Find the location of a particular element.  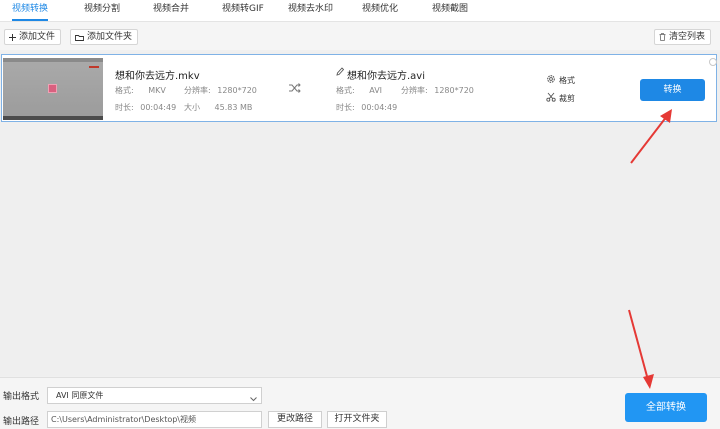

add-file-button: 添加文件 is located at coordinates (33, 37).